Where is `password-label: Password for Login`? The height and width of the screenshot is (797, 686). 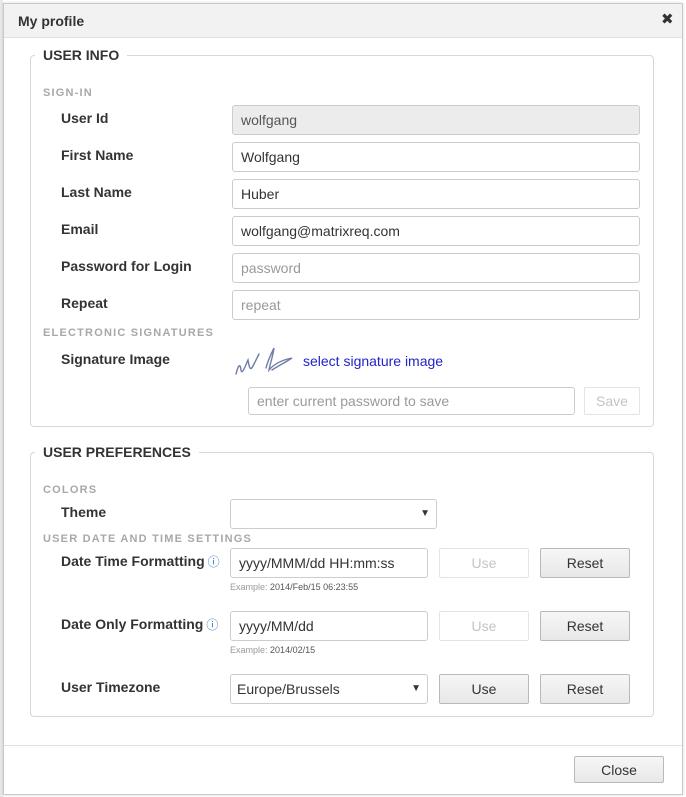
password-label: Password for Login is located at coordinates (126, 266).